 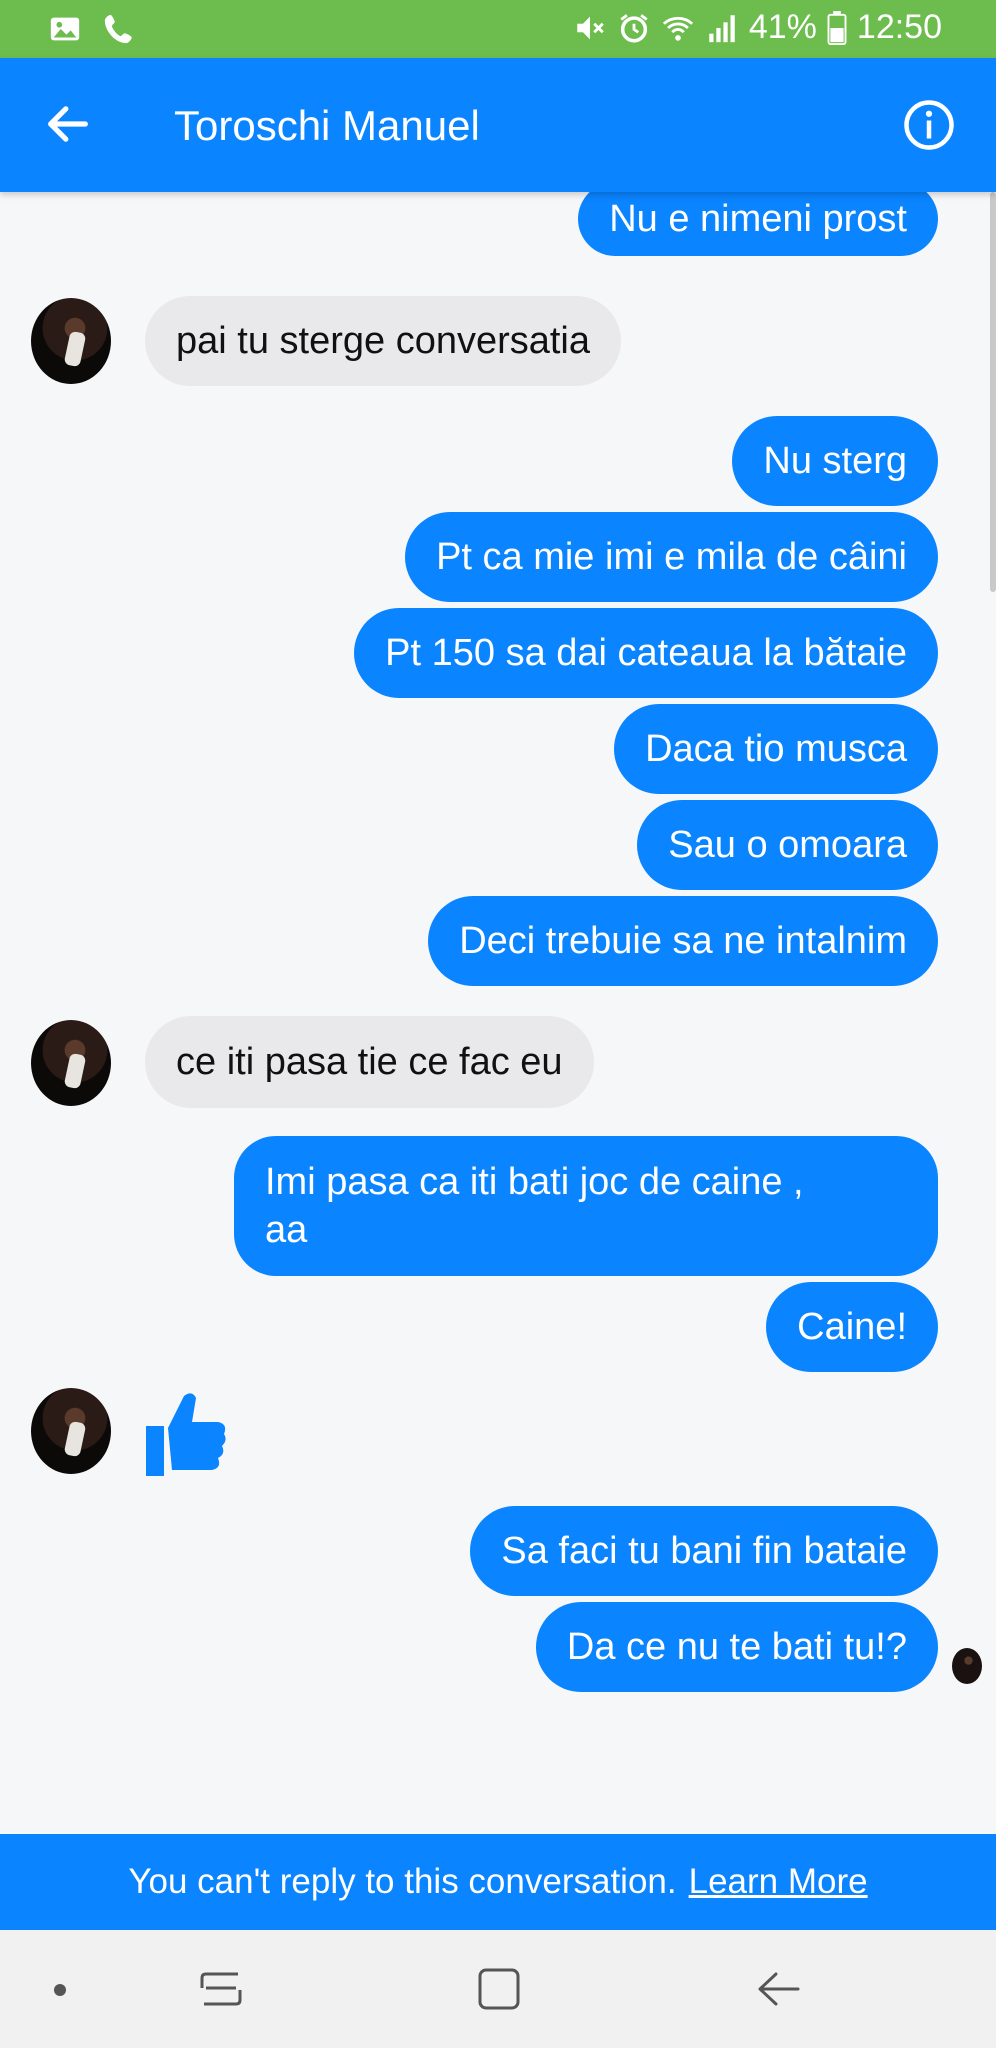 I want to click on image-icon, so click(x=65, y=29).